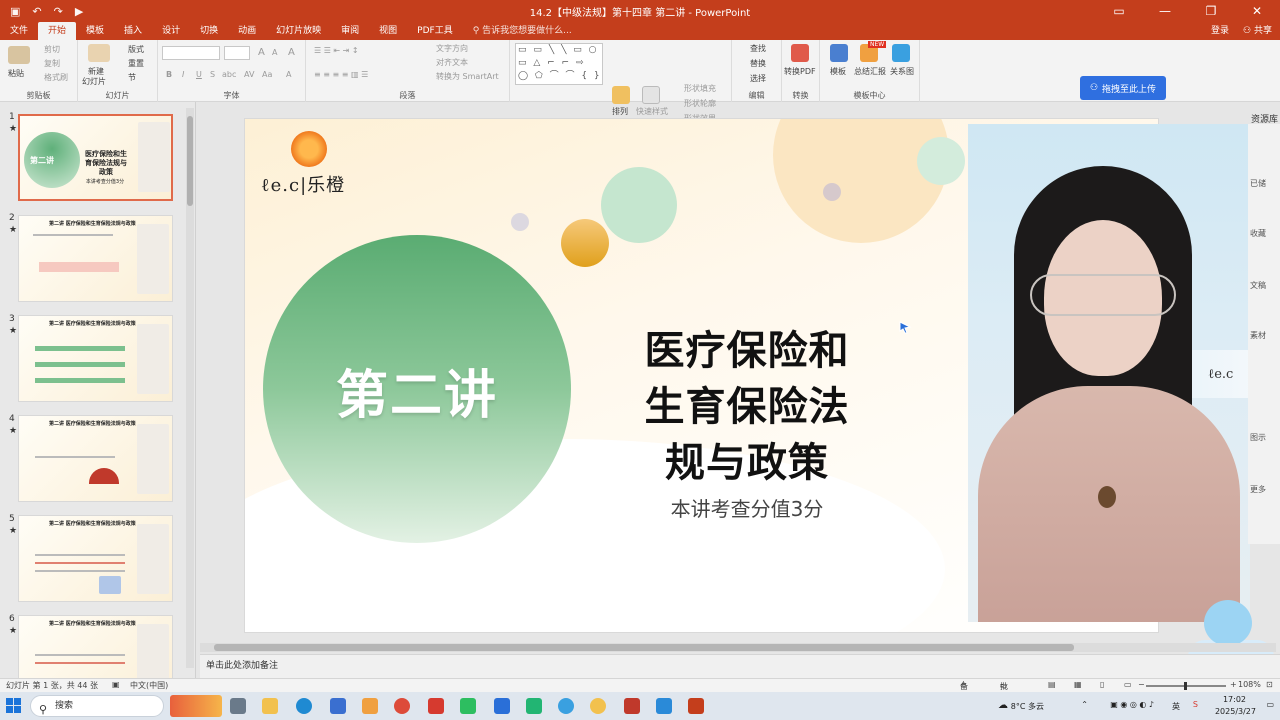  What do you see at coordinates (758, 48) in the screenshot?
I see `find-button: 查找` at bounding box center [758, 48].